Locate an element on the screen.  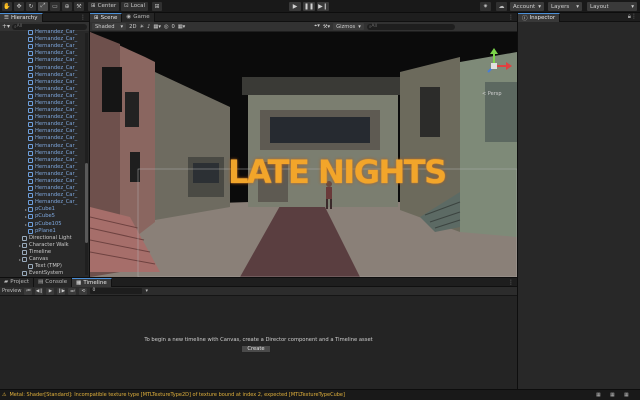
prev-frame-button: ◀❙ is located at coordinates (39, 291).